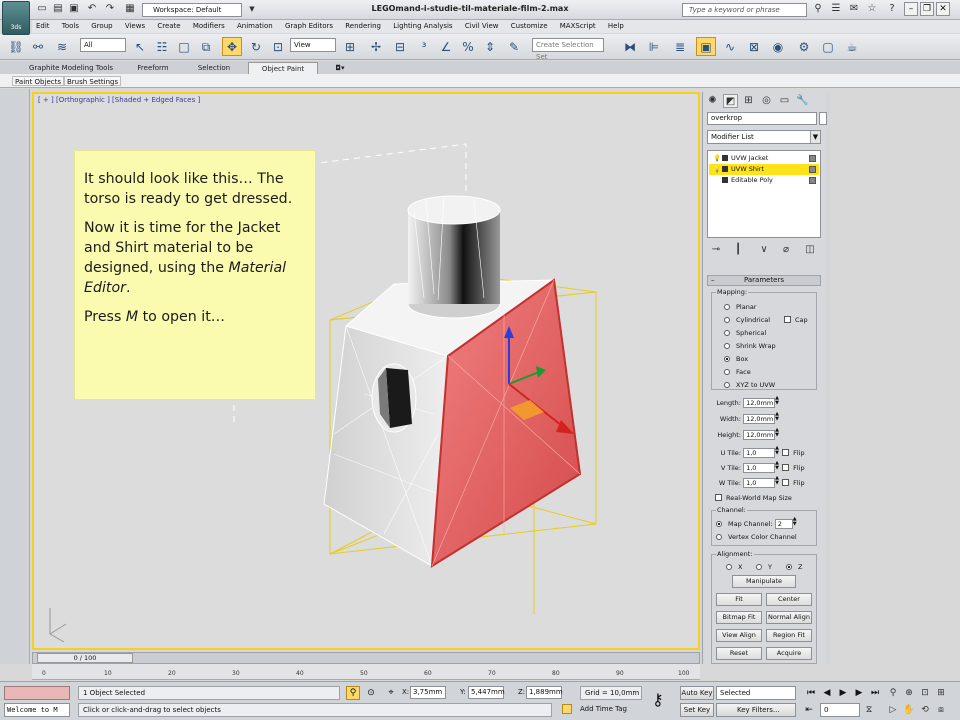  I want to click on pivot-center-icon: ⊞, so click(350, 46).